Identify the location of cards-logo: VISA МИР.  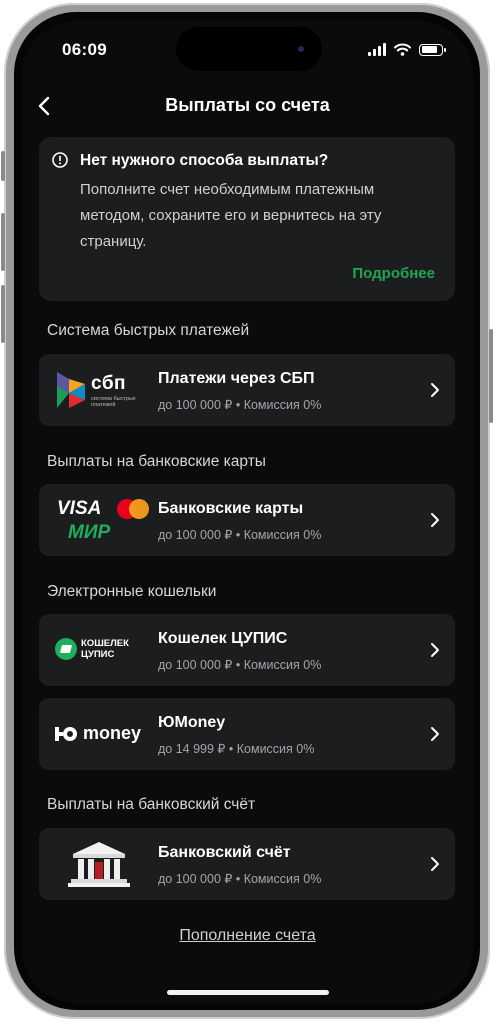
(101, 520).